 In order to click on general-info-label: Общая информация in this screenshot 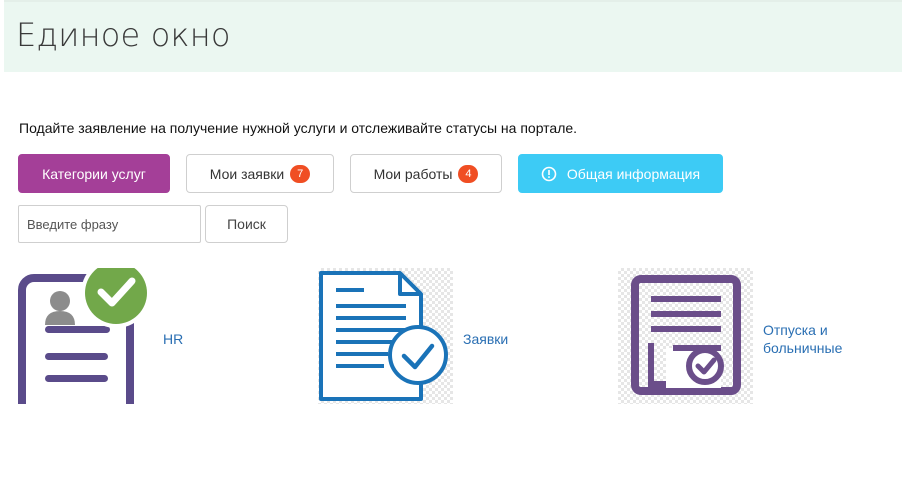, I will do `click(633, 173)`.